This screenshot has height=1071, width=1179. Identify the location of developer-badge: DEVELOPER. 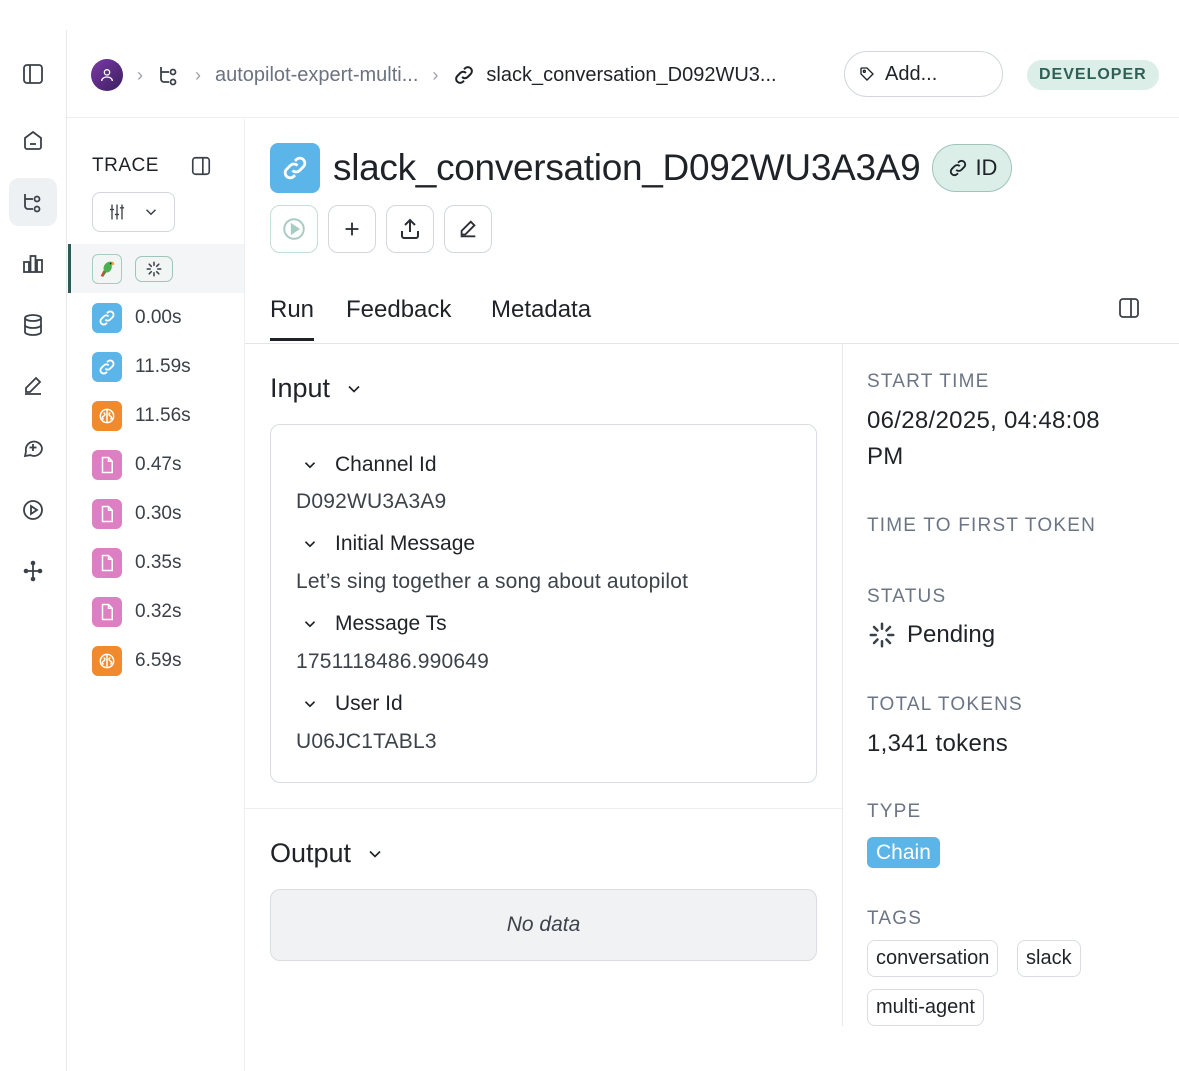
(1093, 75).